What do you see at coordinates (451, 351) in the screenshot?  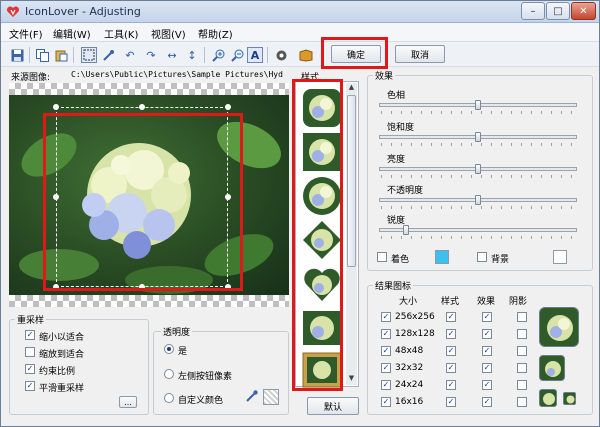 I see `style-48-checkbox: ✓` at bounding box center [451, 351].